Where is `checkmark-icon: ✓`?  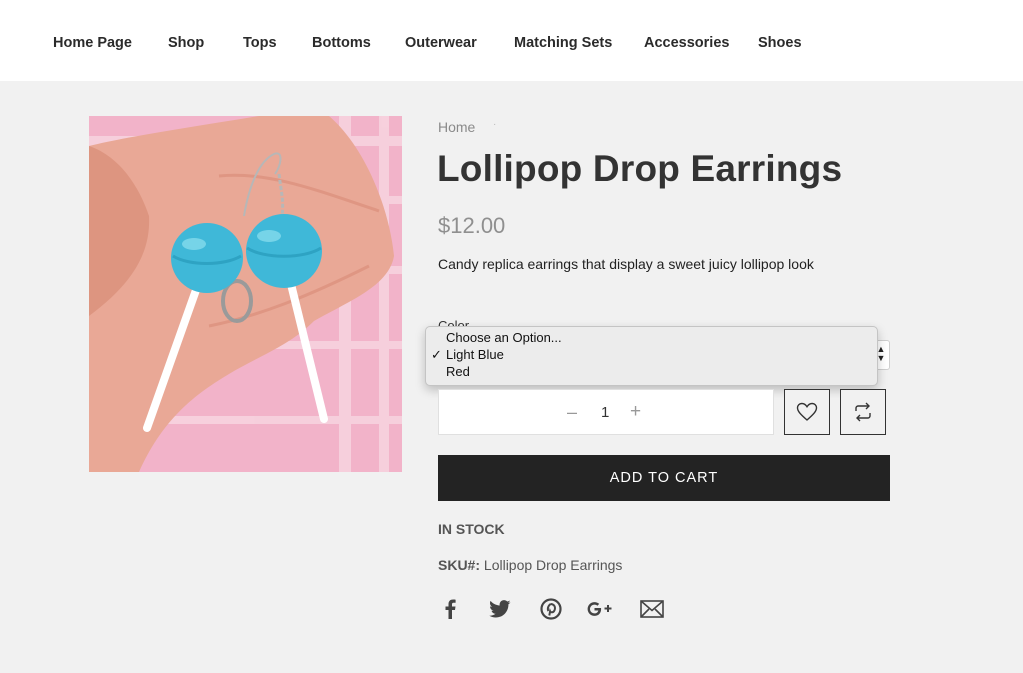
checkmark-icon: ✓ is located at coordinates (436, 354).